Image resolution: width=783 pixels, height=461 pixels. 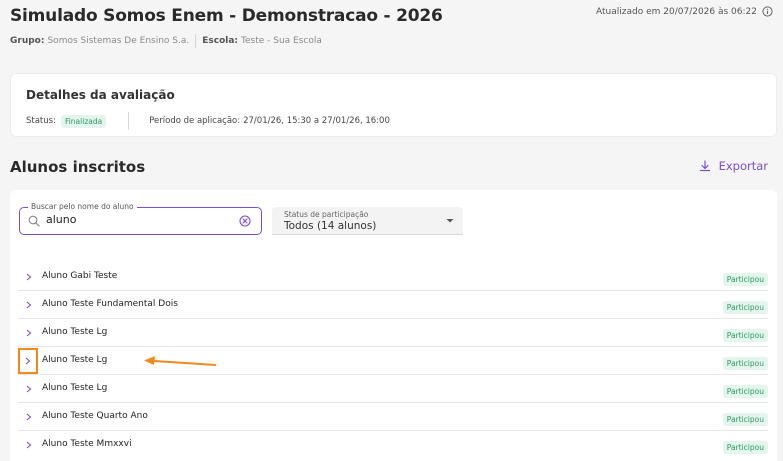 What do you see at coordinates (245, 221) in the screenshot?
I see `clear-icon` at bounding box center [245, 221].